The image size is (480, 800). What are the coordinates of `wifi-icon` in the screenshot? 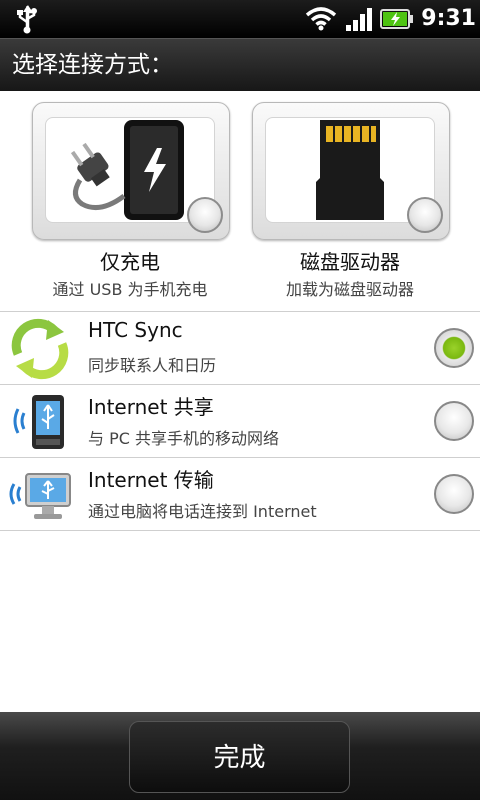 It's located at (321, 21).